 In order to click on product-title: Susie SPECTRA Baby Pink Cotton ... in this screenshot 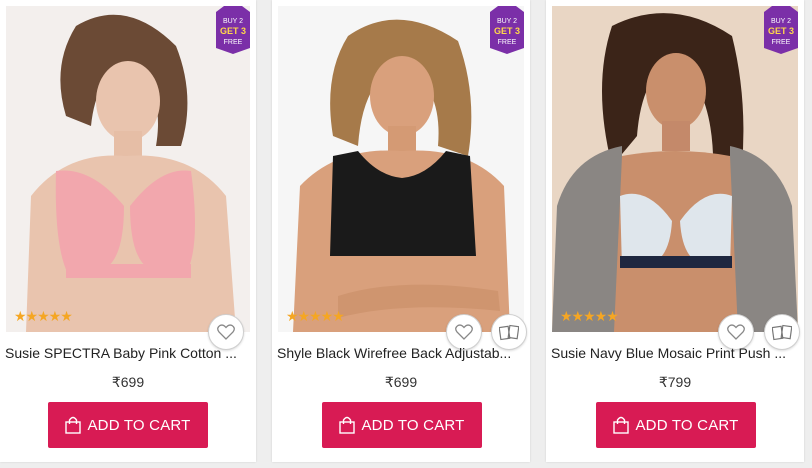, I will do `click(128, 353)`.